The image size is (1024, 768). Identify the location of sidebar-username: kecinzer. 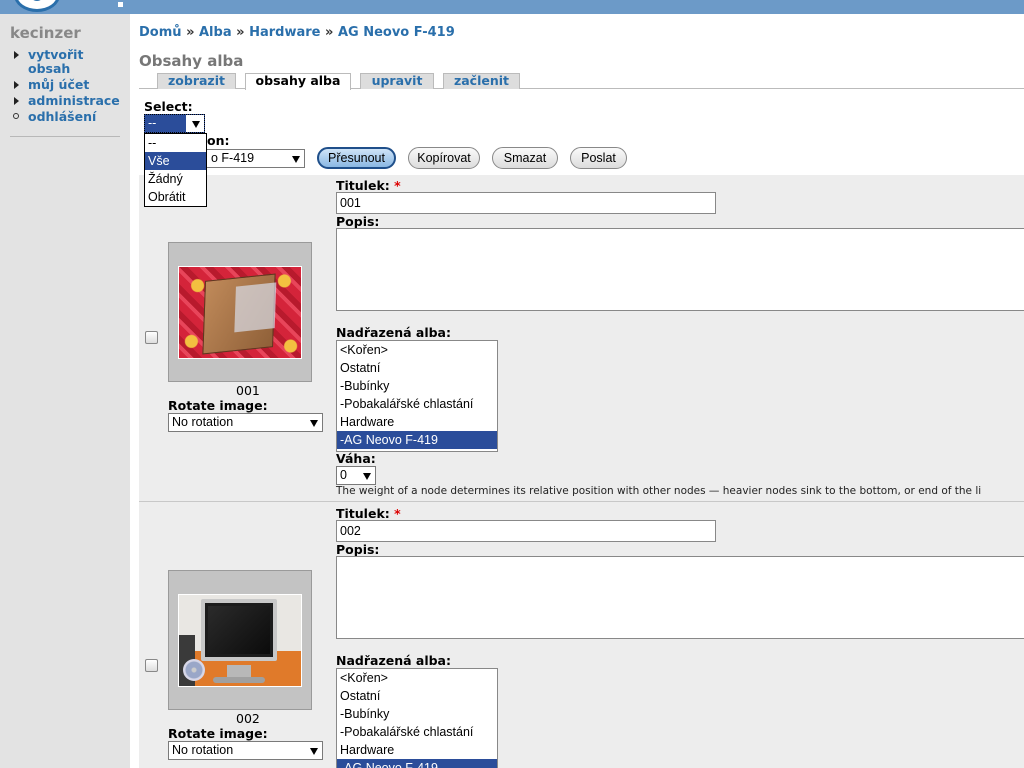
(45, 33).